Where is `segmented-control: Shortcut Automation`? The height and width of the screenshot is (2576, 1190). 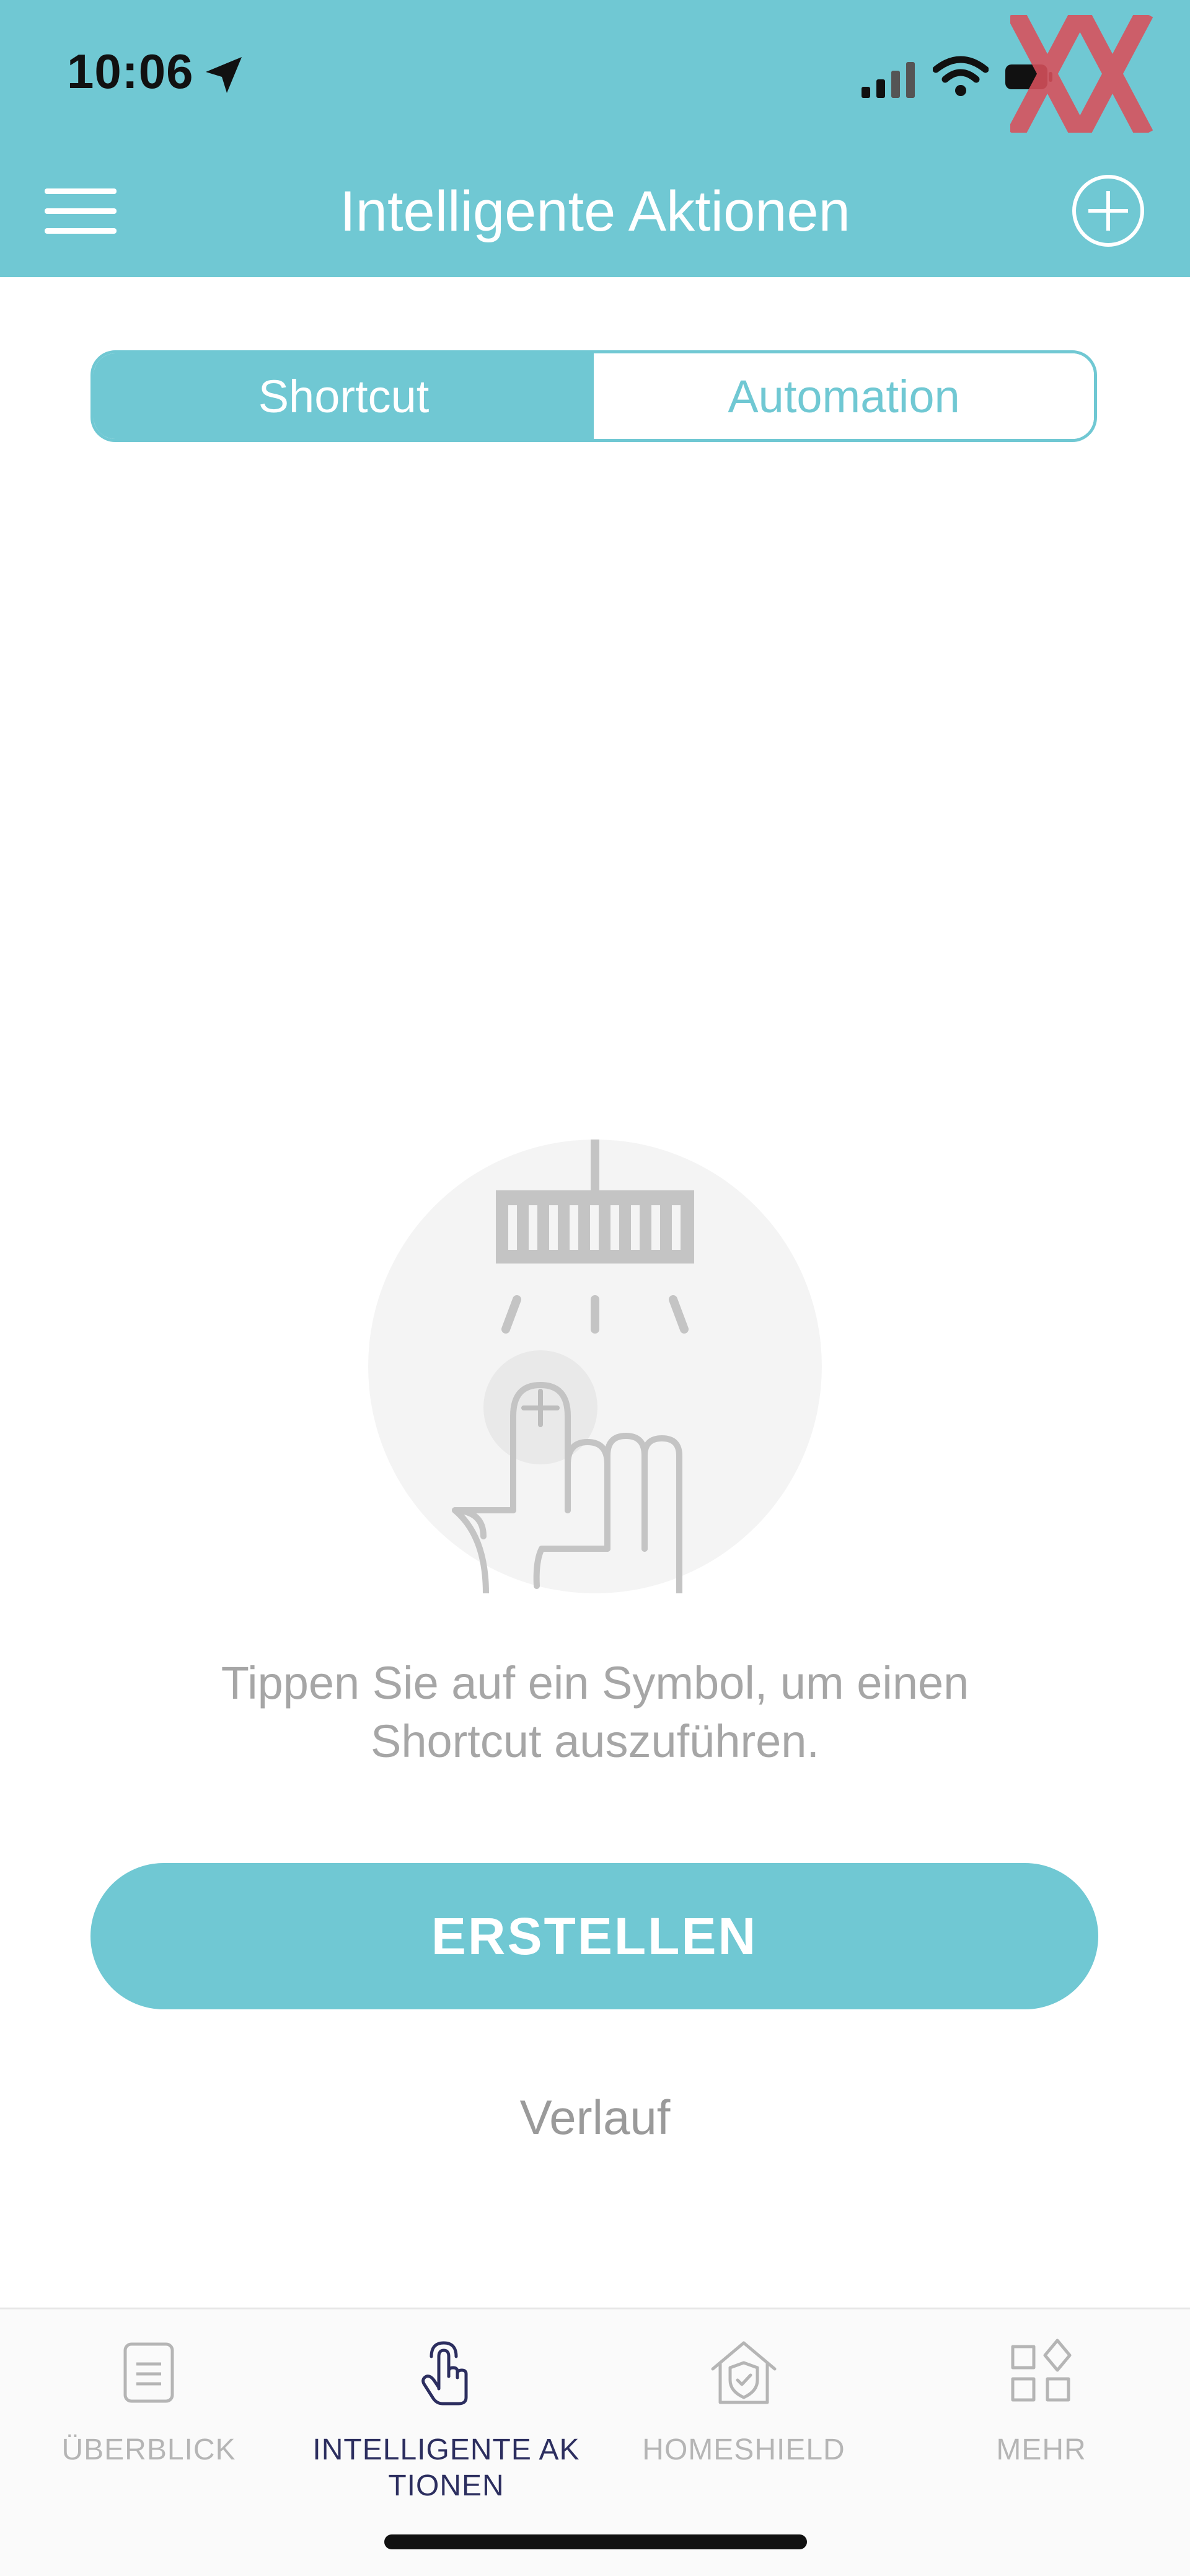 segmented-control: Shortcut Automation is located at coordinates (593, 396).